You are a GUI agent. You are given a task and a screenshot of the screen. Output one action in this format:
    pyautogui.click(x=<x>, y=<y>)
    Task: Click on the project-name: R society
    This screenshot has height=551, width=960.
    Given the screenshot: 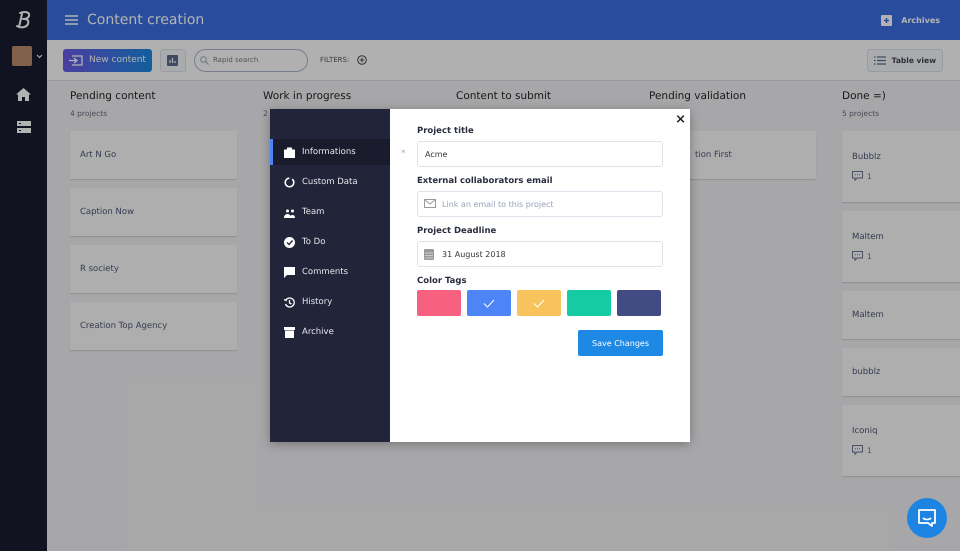 What is the action you would take?
    pyautogui.click(x=100, y=269)
    